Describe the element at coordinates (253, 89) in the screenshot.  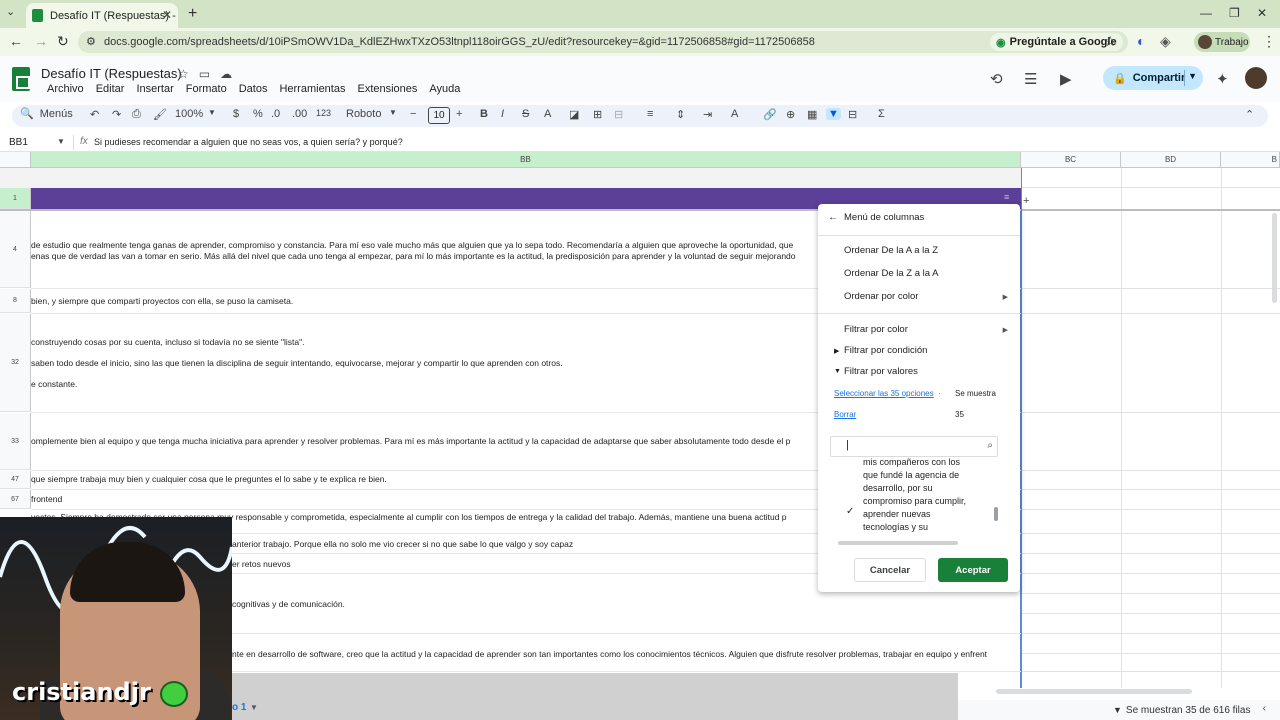
I see `menu-datos: Datos` at that location.